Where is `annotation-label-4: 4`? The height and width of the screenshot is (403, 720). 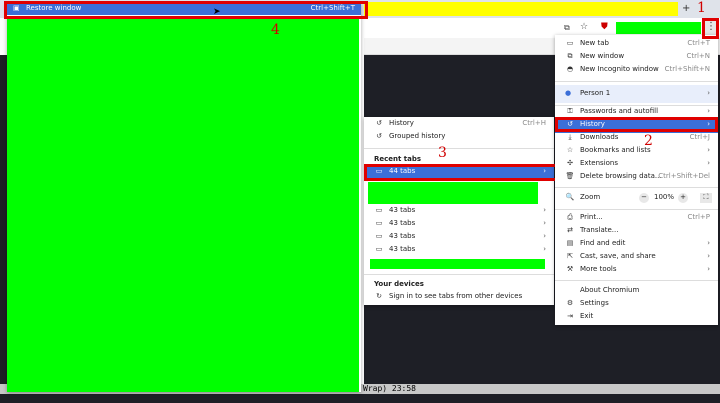
annotation-label-4: 4 is located at coordinates (275, 30).